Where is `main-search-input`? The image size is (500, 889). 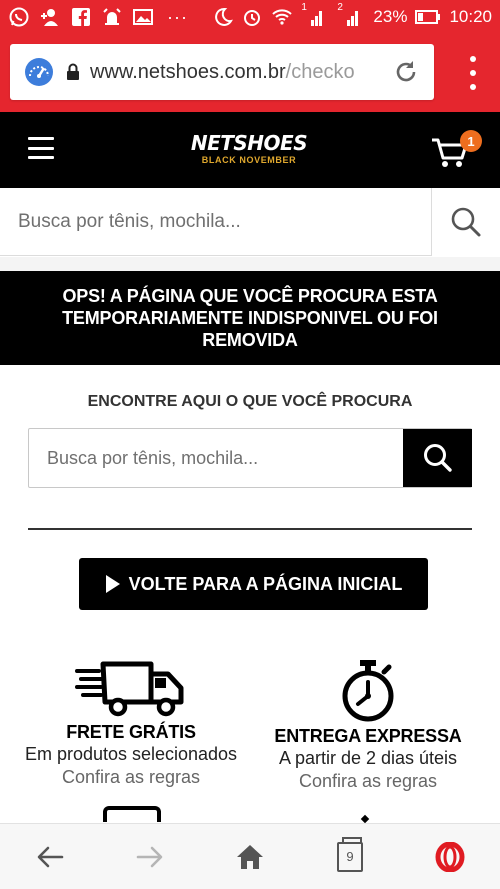 main-search-input is located at coordinates (222, 458).